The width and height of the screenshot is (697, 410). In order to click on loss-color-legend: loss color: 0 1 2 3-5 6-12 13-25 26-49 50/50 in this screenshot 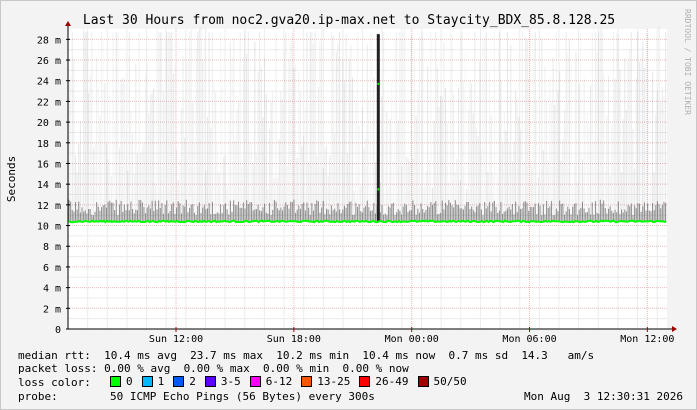, I will do `click(247, 382)`.